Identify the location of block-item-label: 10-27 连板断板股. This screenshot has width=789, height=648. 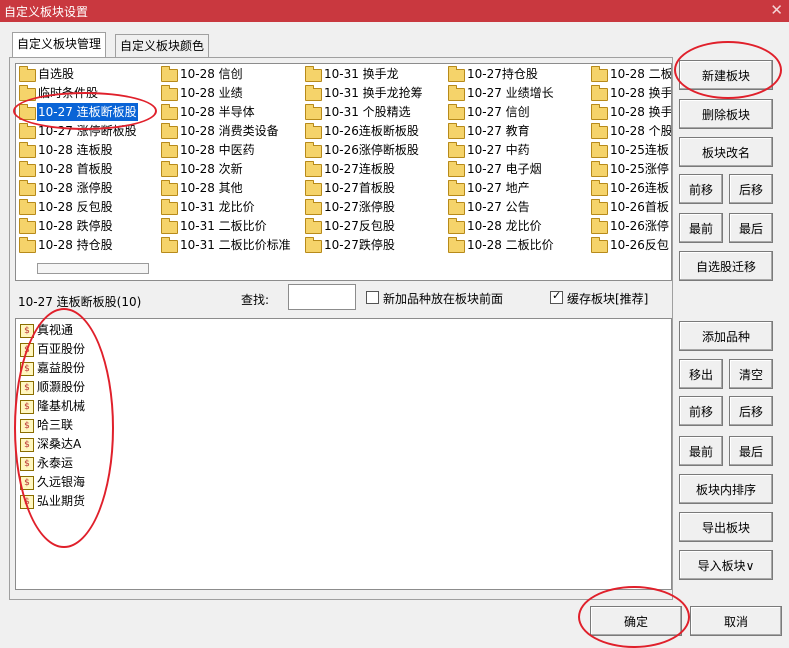
(87, 112).